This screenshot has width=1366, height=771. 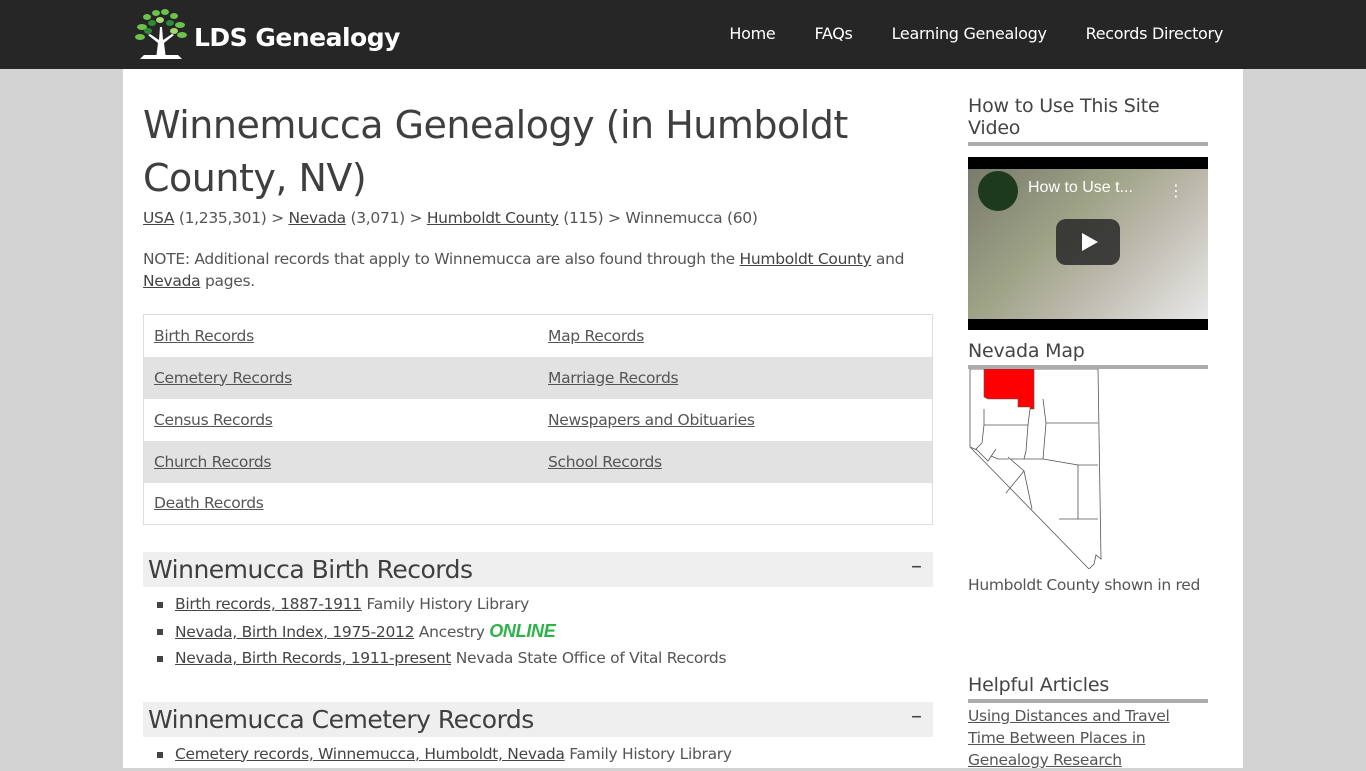 What do you see at coordinates (1088, 120) in the screenshot?
I see `video-heading: How to Use This Site Video` at bounding box center [1088, 120].